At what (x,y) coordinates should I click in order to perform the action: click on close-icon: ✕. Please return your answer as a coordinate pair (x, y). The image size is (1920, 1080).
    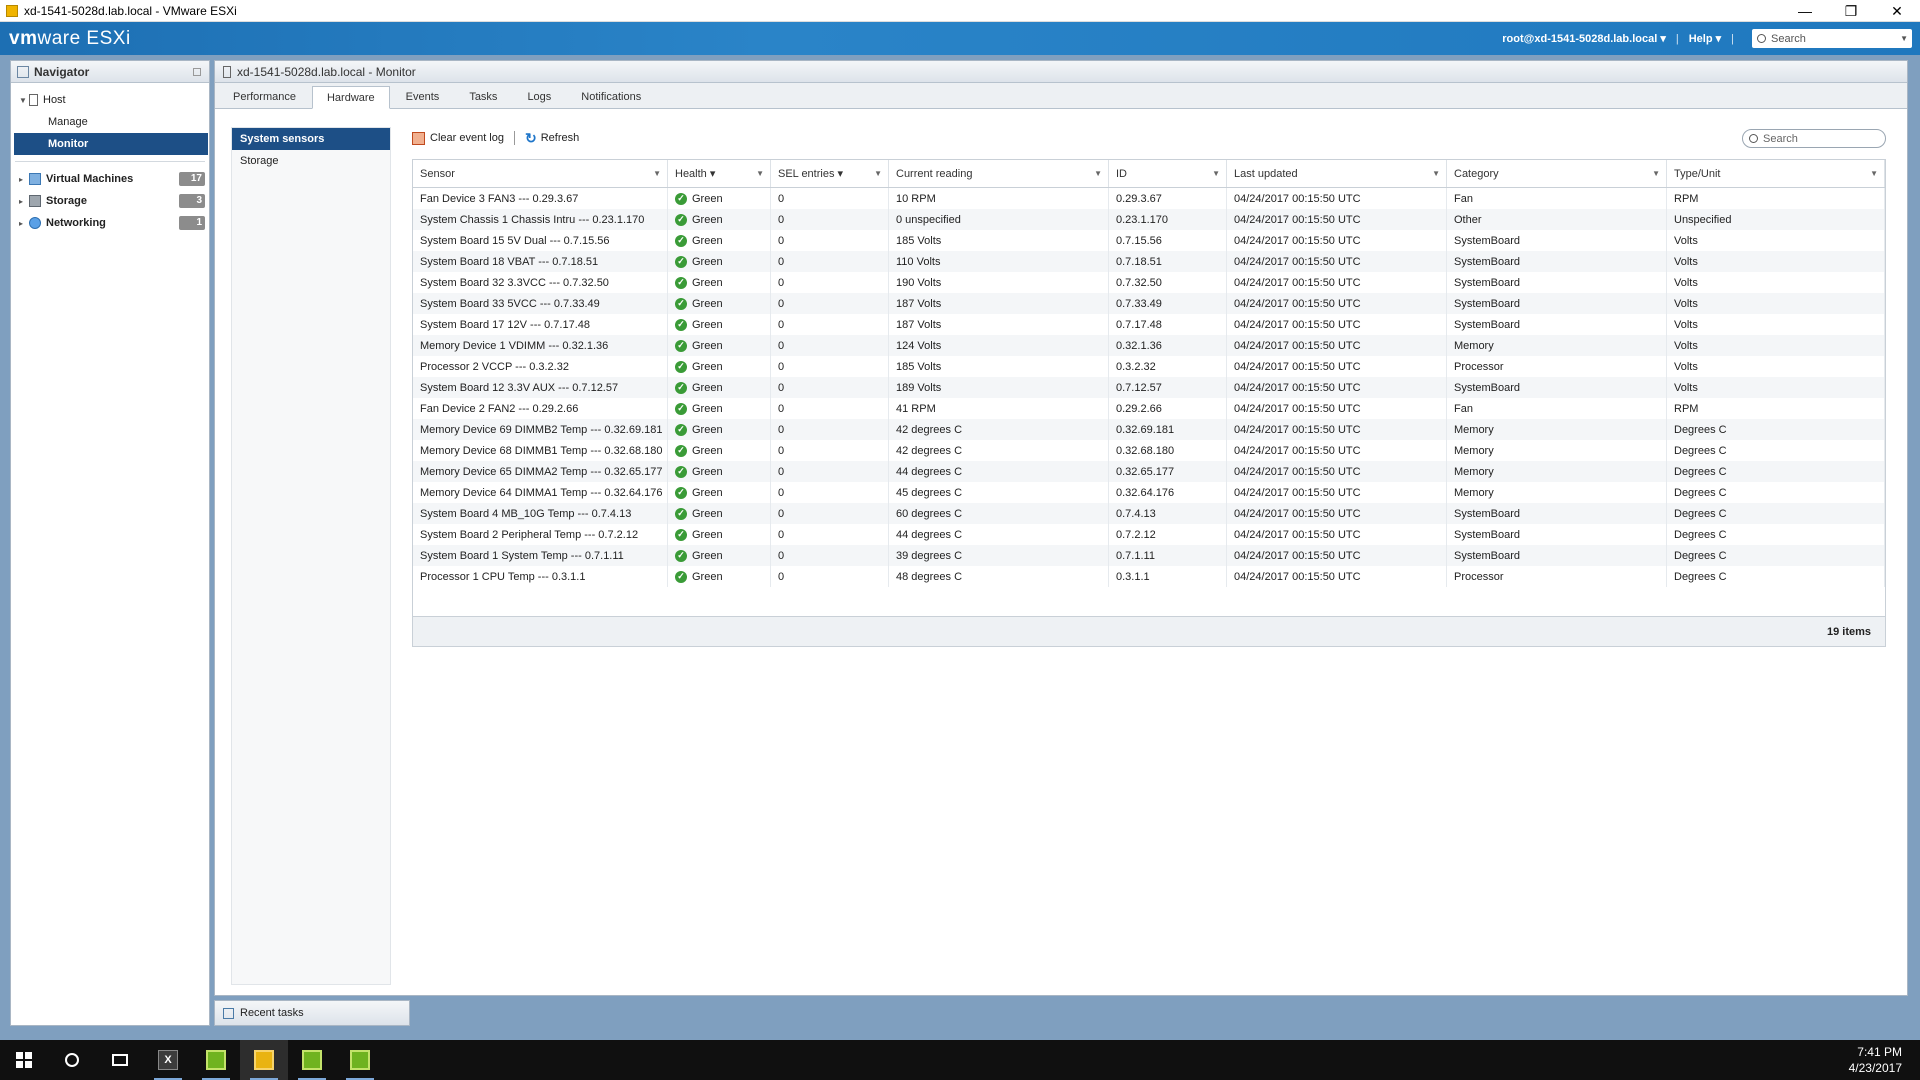
    Looking at the image, I should click on (1897, 11).